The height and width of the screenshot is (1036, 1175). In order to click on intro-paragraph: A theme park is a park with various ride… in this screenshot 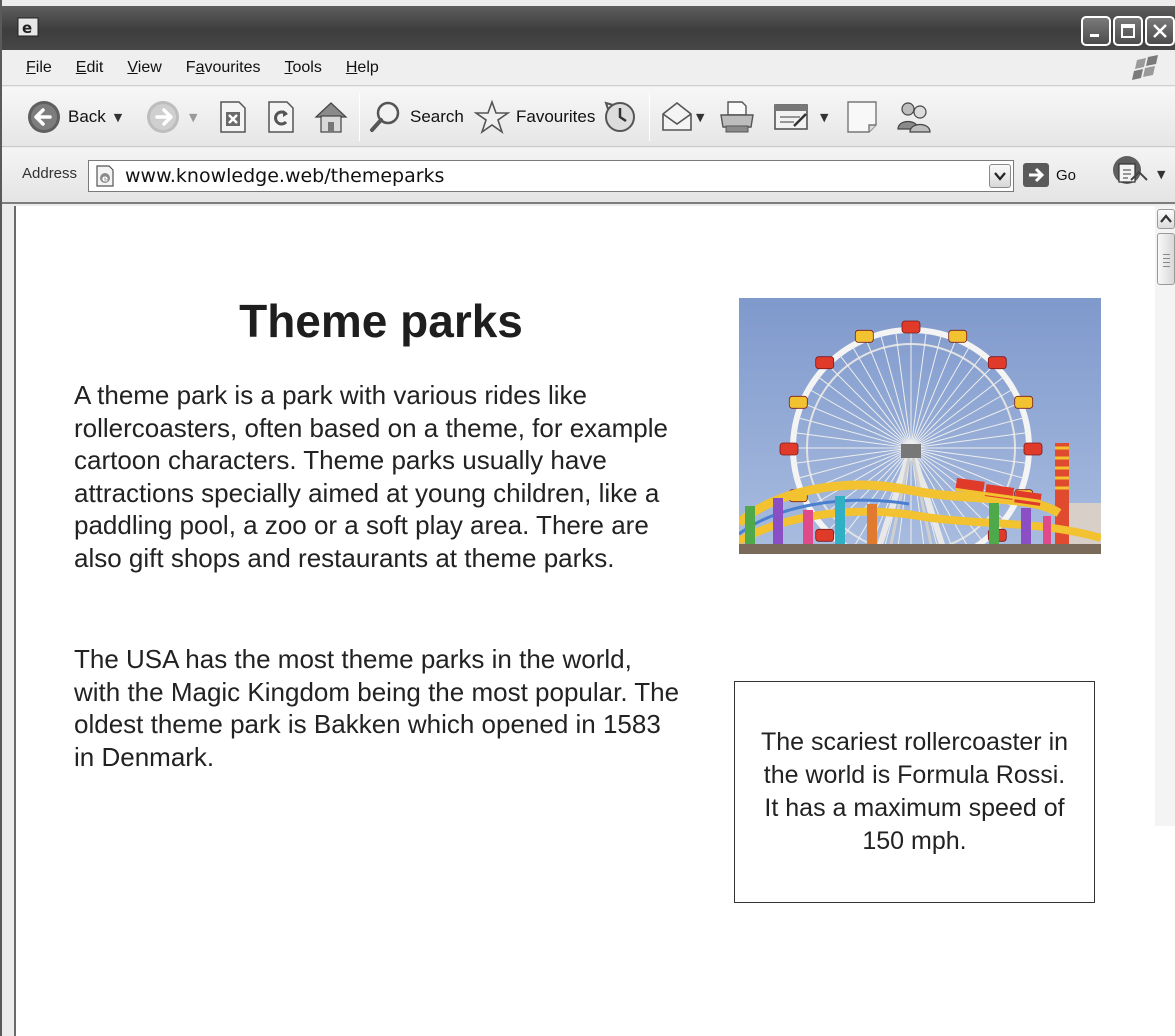, I will do `click(371, 476)`.